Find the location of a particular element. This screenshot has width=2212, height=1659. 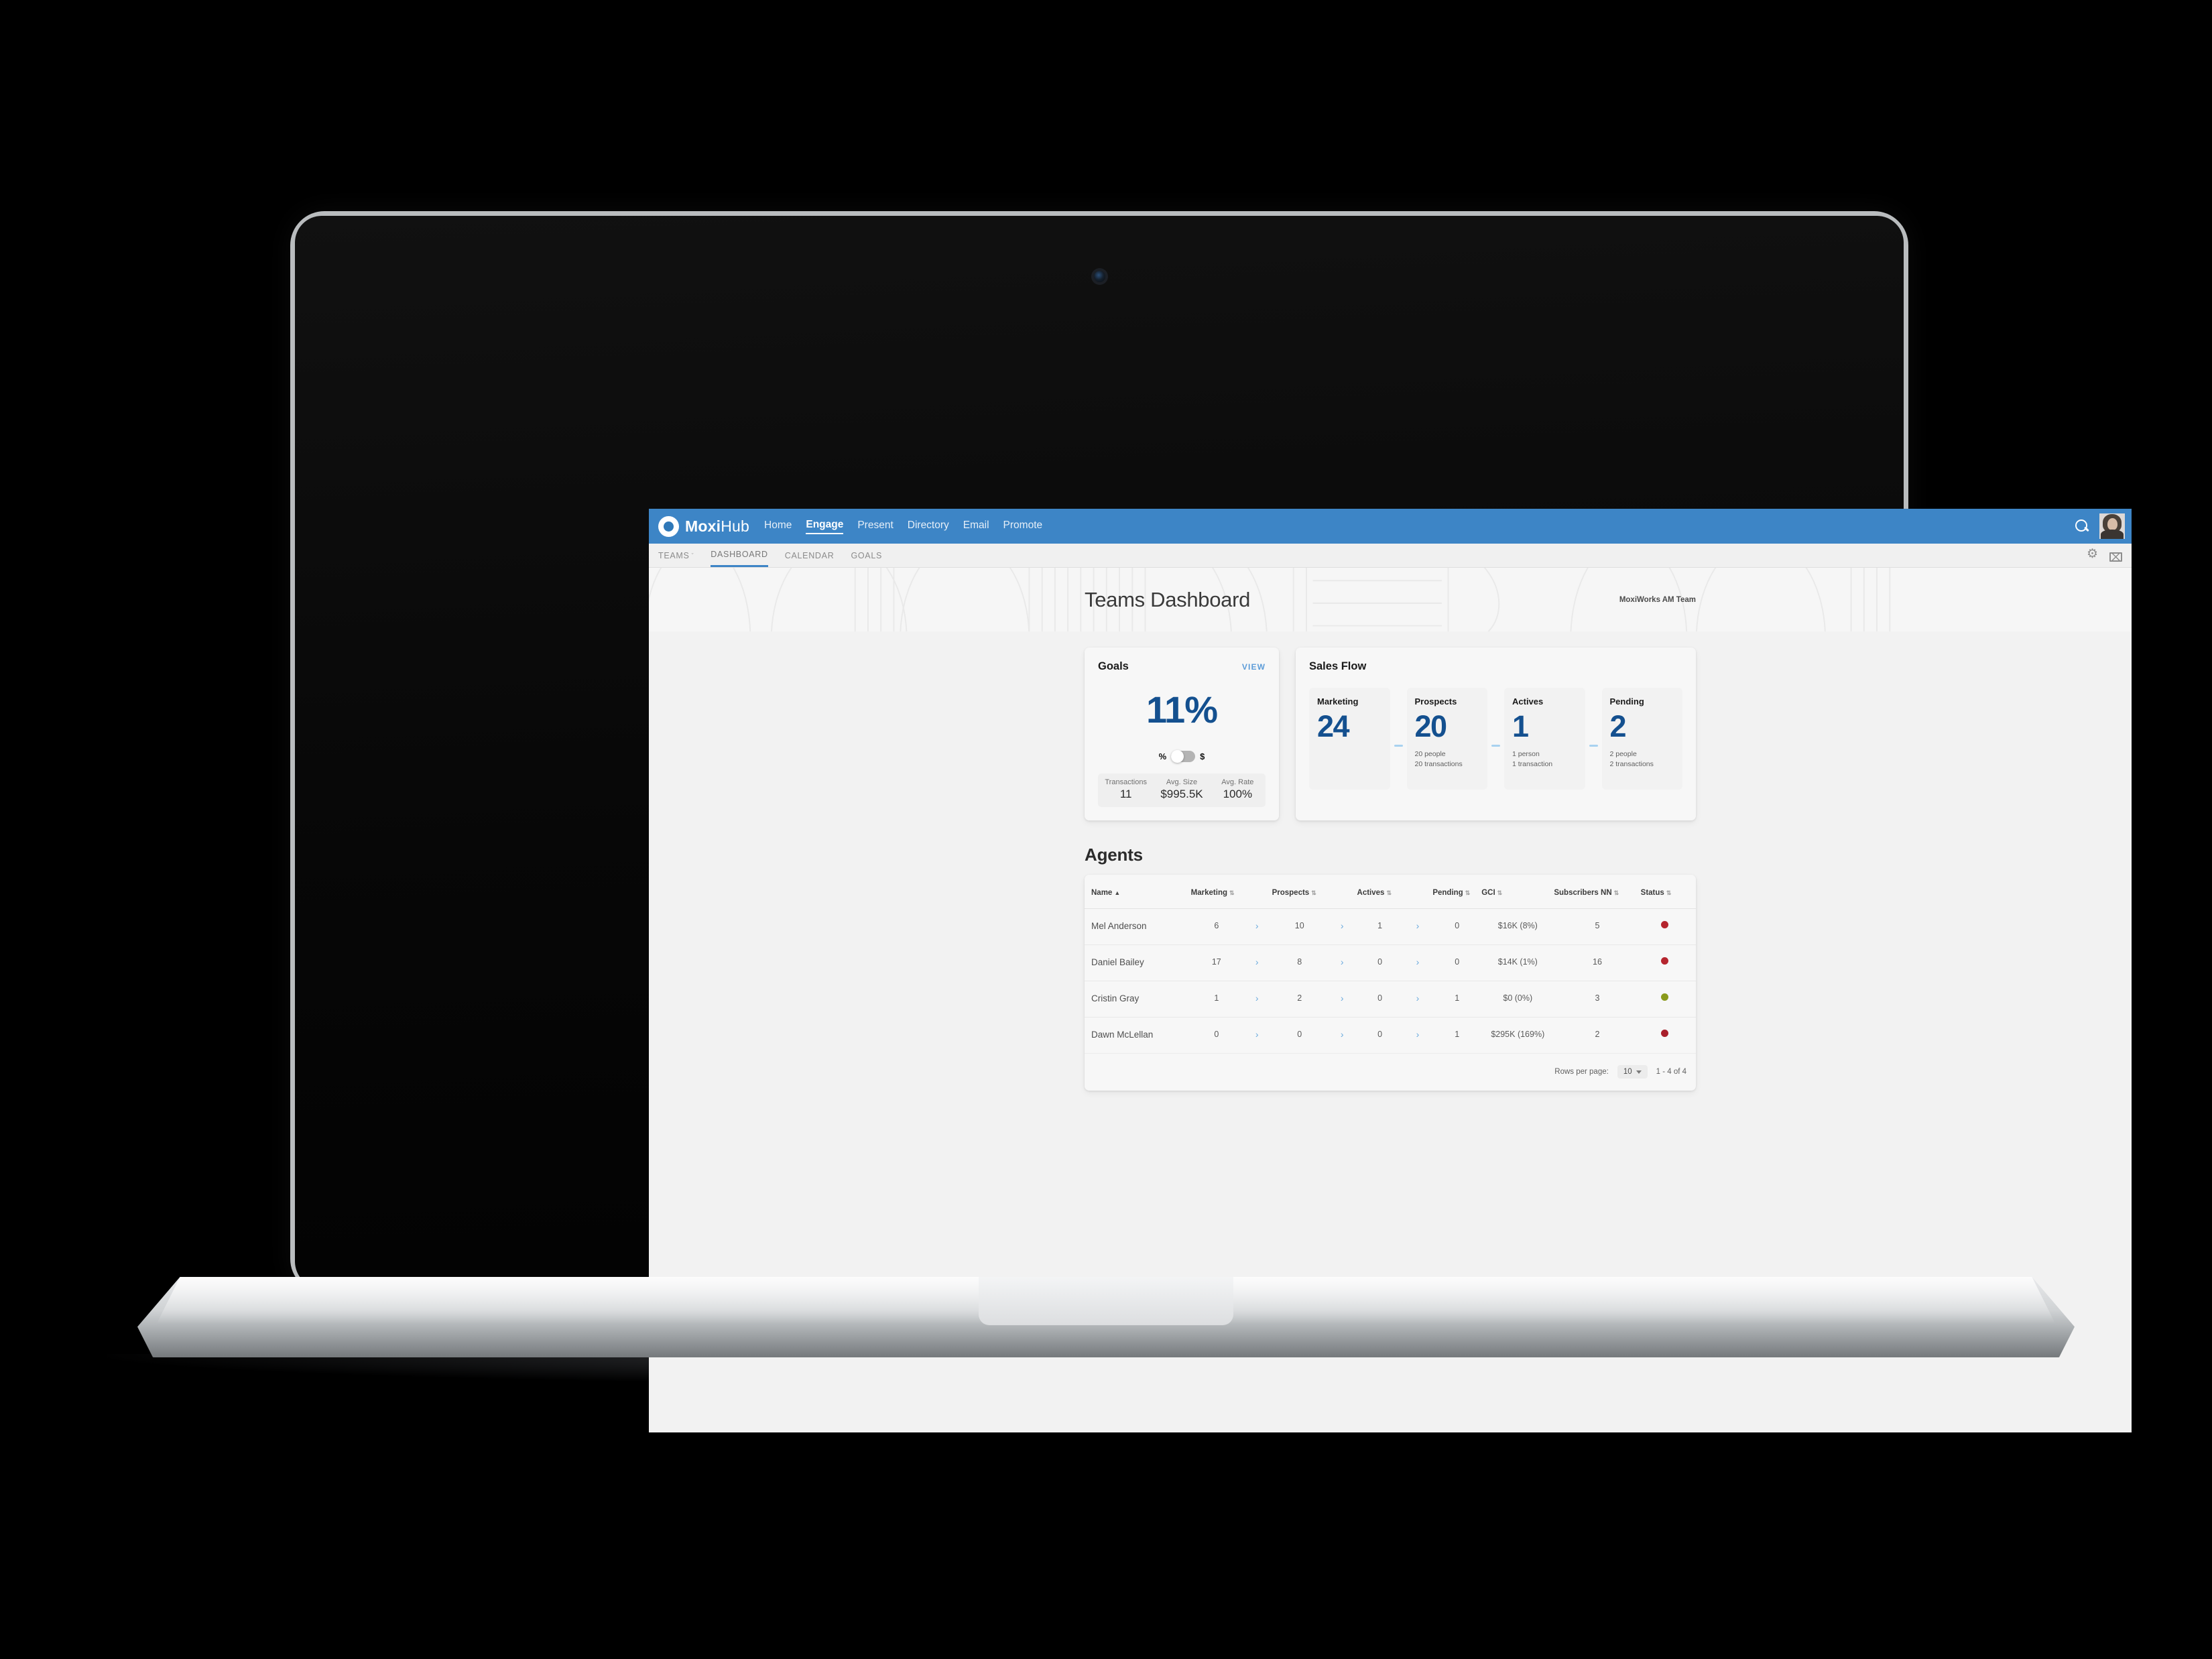

cell-prospects: 2 is located at coordinates (1299, 999).